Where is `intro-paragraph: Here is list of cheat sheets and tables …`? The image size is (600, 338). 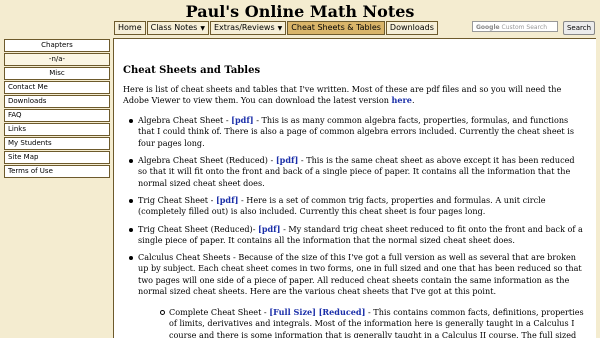 intro-paragraph: Here is list of cheat sheets and tables … is located at coordinates (353, 95).